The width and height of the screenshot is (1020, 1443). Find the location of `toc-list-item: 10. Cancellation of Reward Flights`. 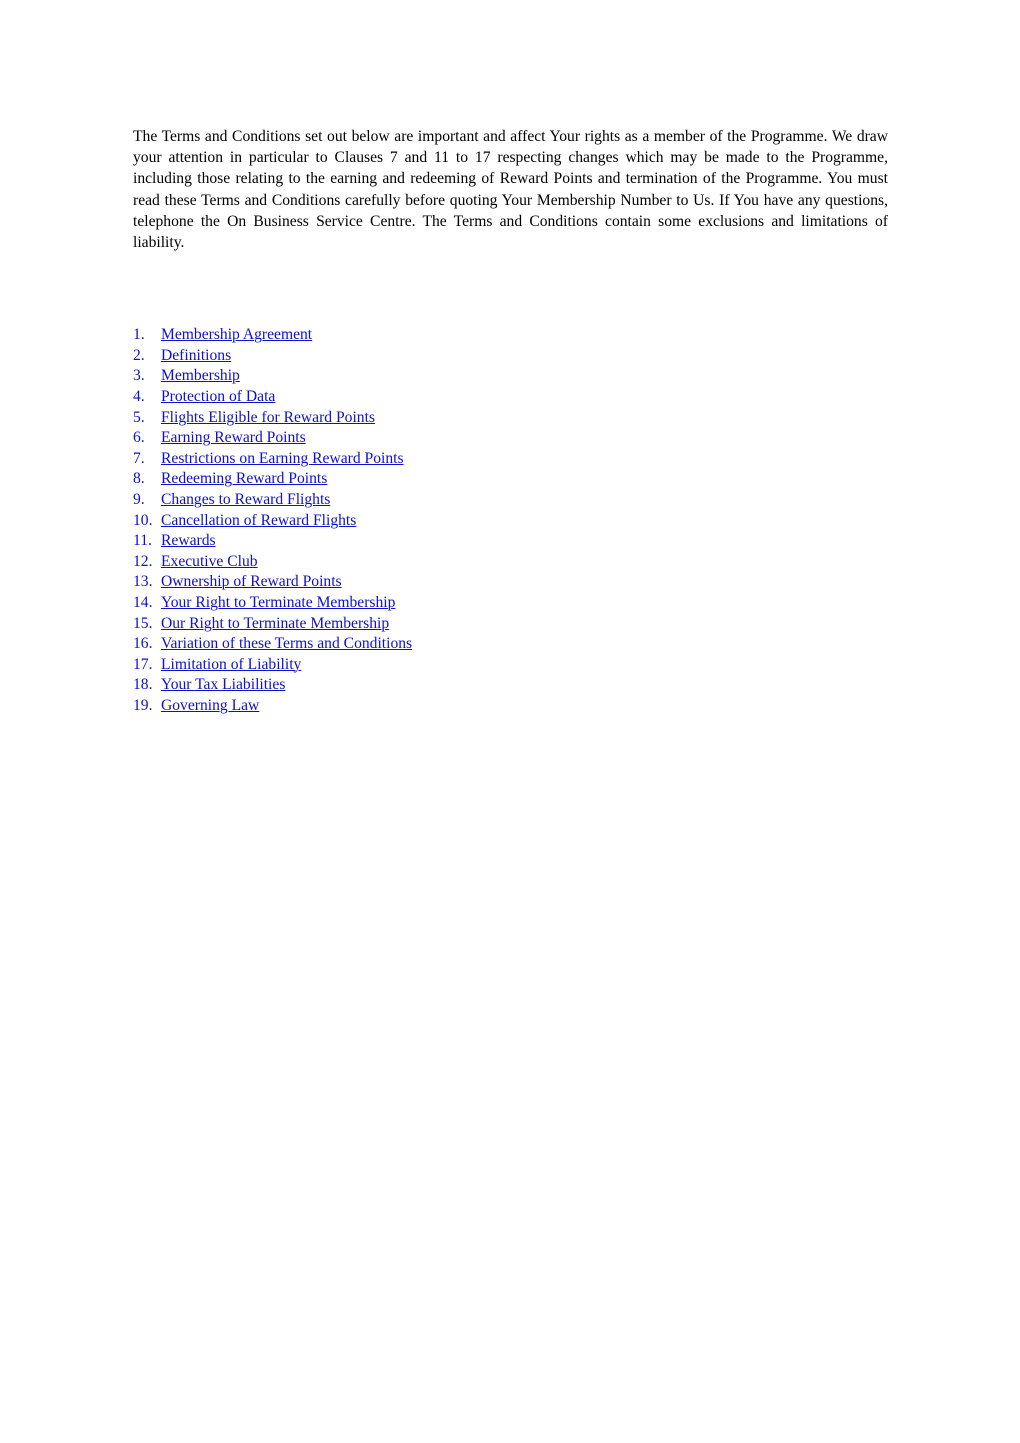

toc-list-item: 10. Cancellation of Reward Flights is located at coordinates (510, 521).